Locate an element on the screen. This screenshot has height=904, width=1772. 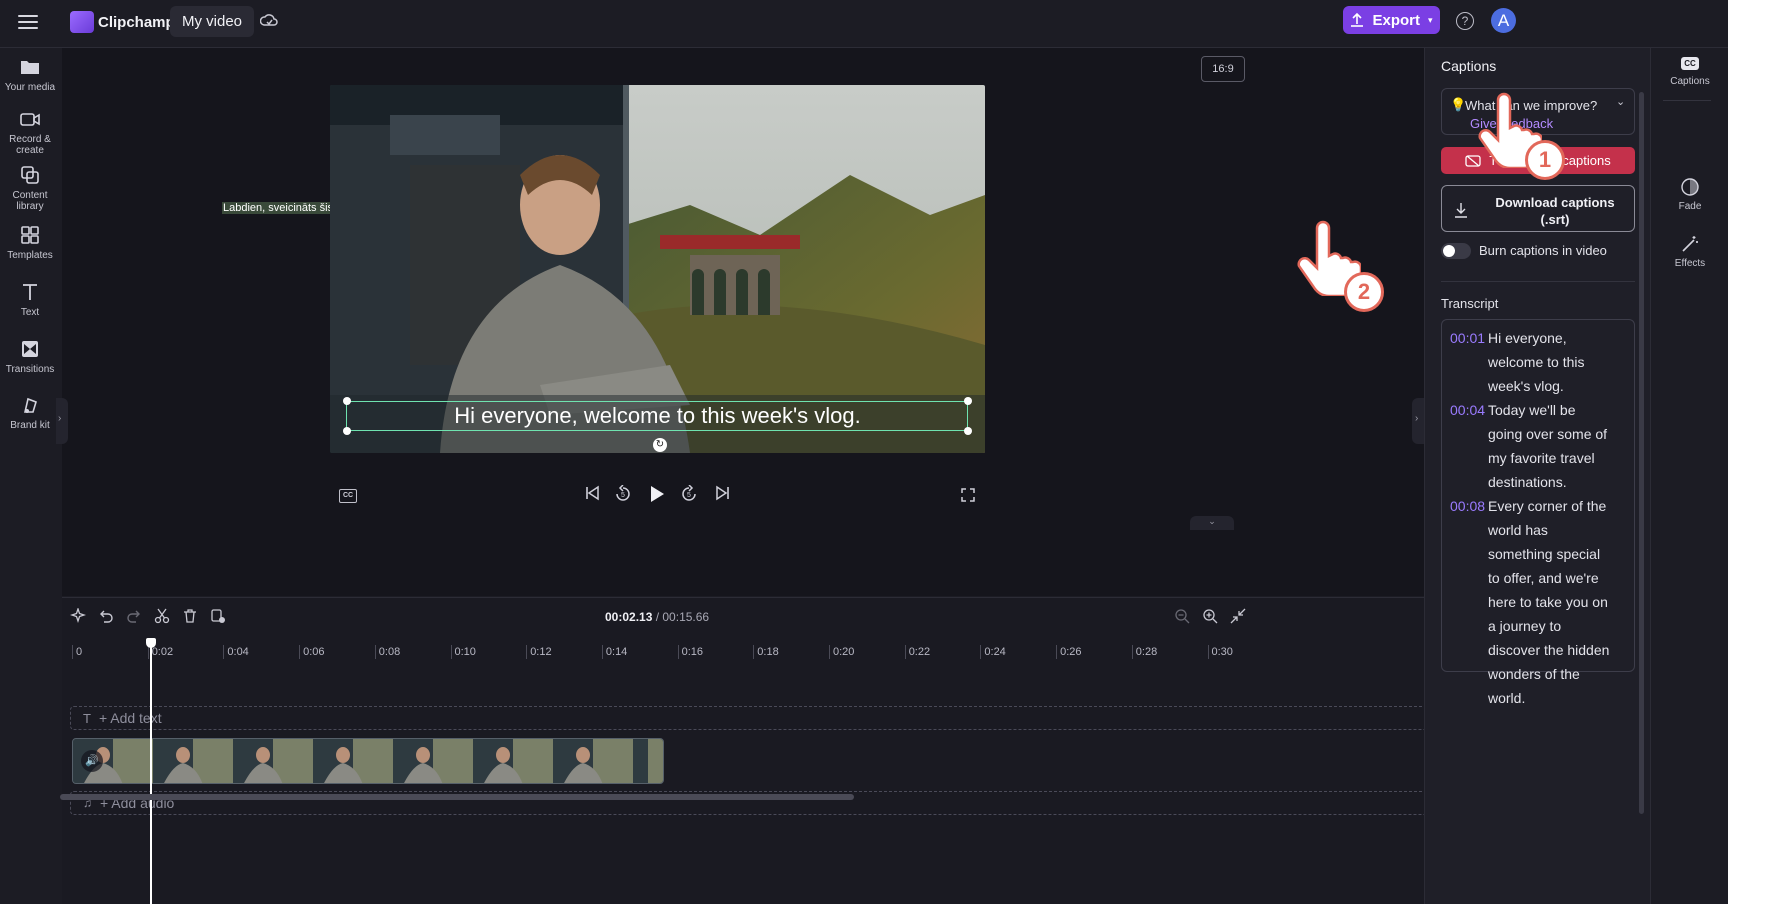
ruler-tick-label: 0:12 is located at coordinates (541, 652).